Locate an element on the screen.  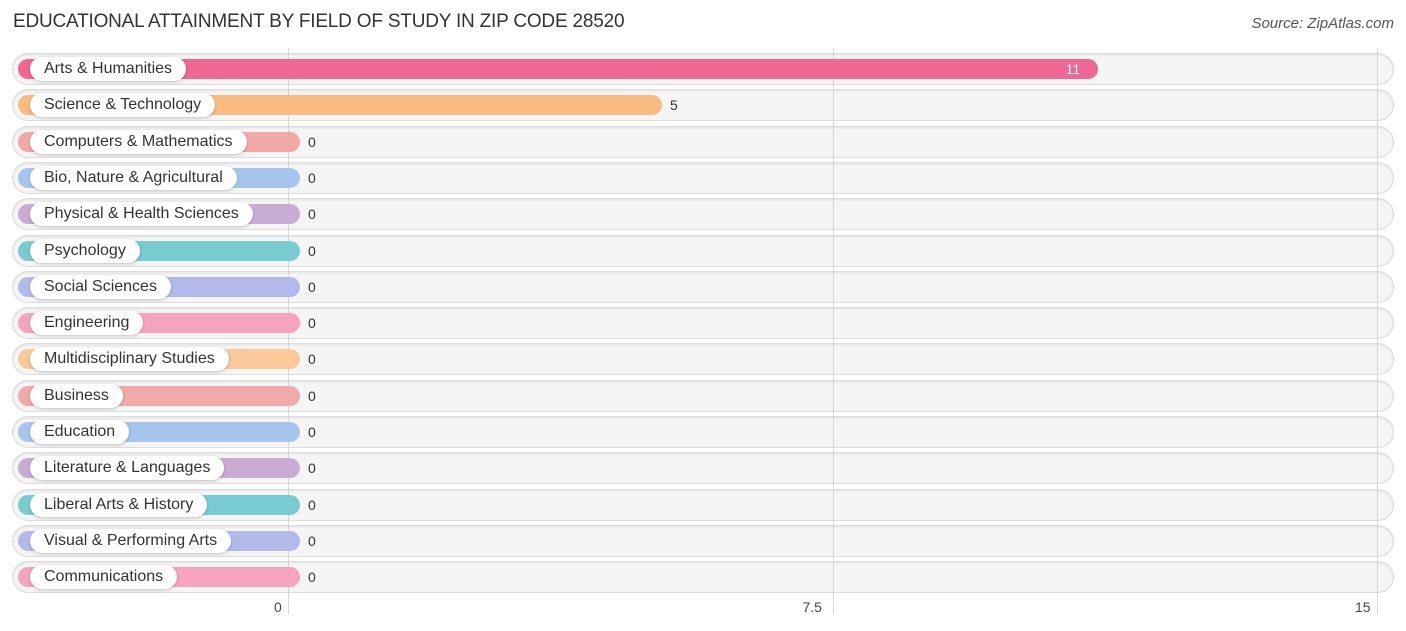
x-tick-label: 0 is located at coordinates (278, 607).